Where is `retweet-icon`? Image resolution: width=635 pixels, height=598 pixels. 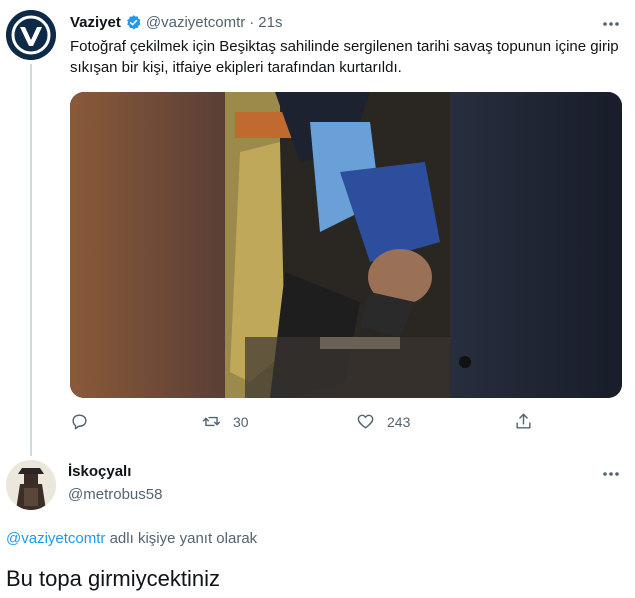
retweet-icon is located at coordinates (211, 421).